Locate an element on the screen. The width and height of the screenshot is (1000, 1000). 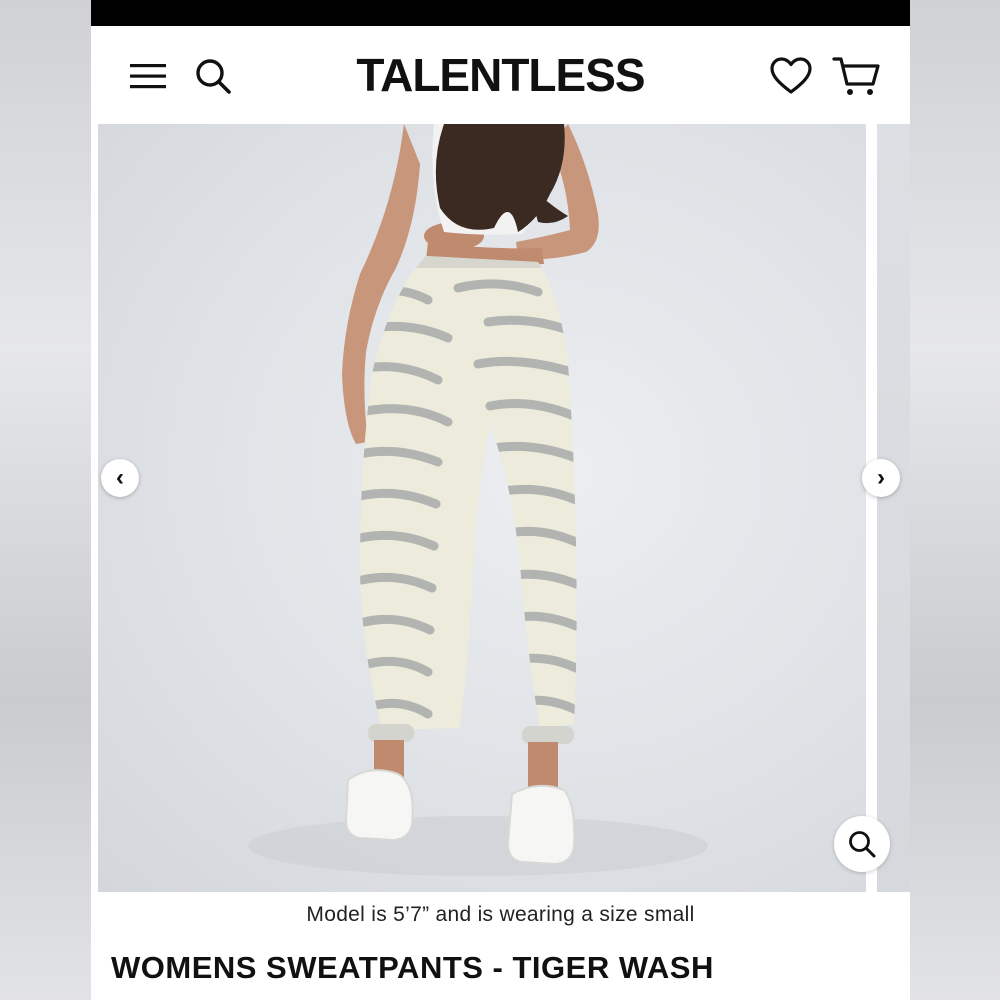
search-icon is located at coordinates (213, 76).